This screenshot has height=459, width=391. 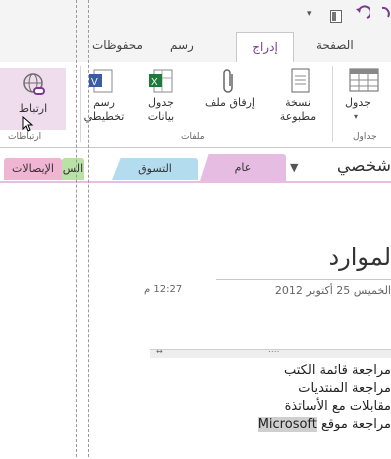 What do you see at coordinates (117, 45) in the screenshot?
I see `tab-history: محفوظات` at bounding box center [117, 45].